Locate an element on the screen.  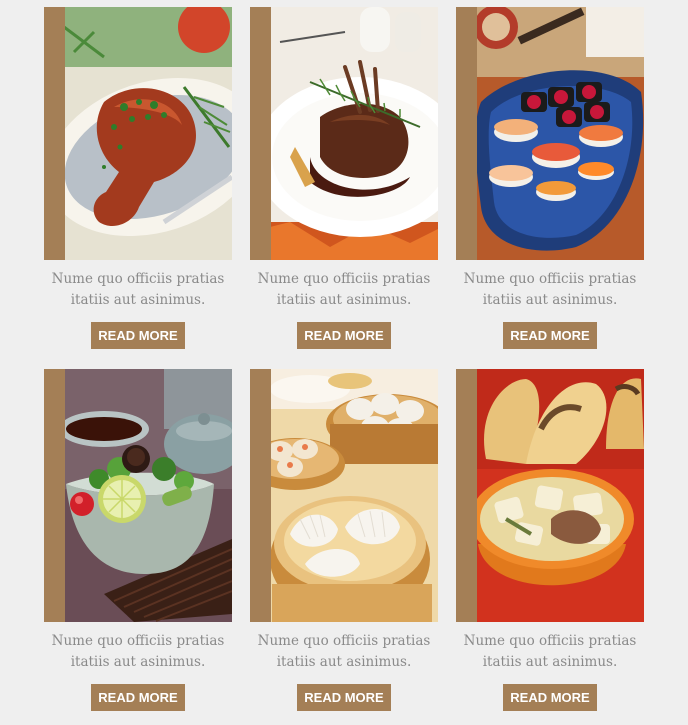
sushi-platter-photo is located at coordinates (550, 133).